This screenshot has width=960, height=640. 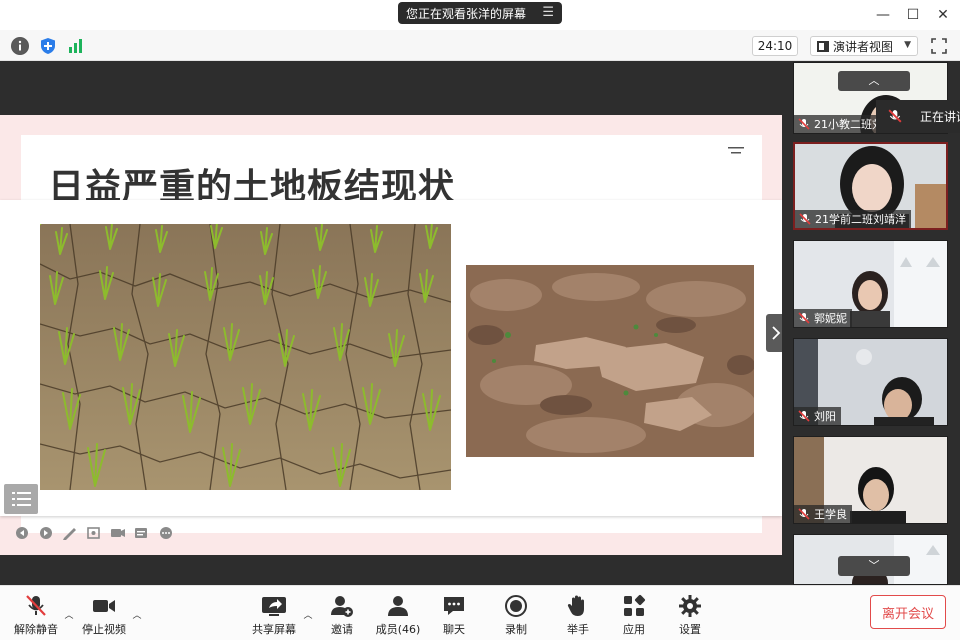 I want to click on share-screen-icon, so click(x=274, y=606).